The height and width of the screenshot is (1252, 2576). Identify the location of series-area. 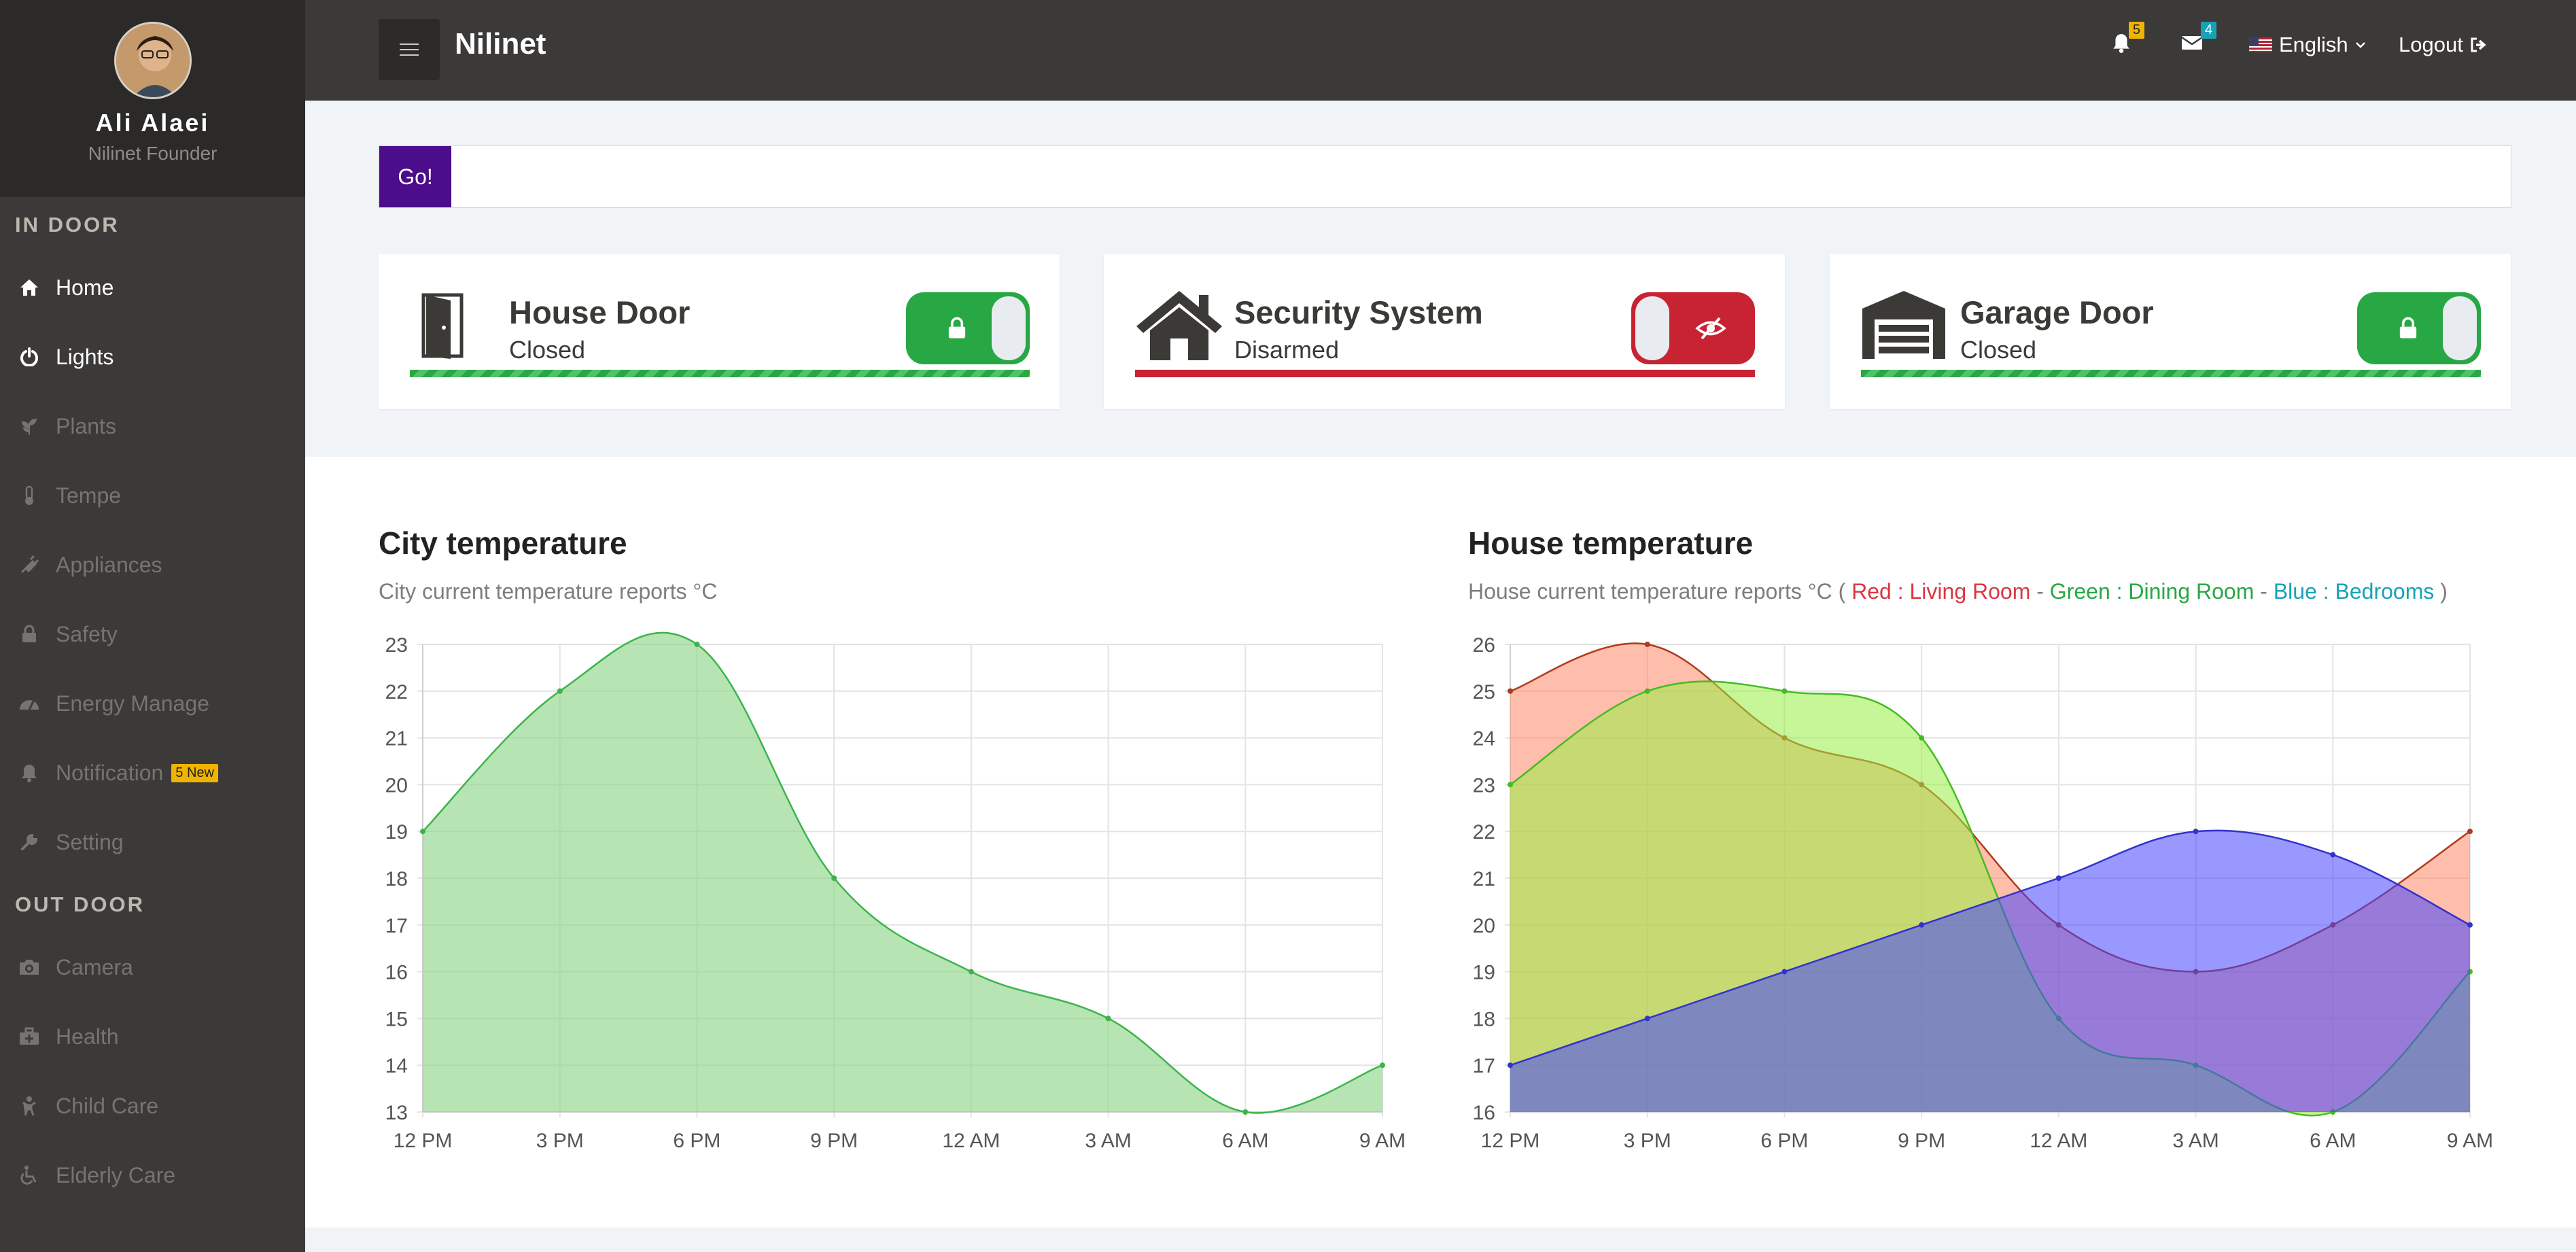
(902, 872).